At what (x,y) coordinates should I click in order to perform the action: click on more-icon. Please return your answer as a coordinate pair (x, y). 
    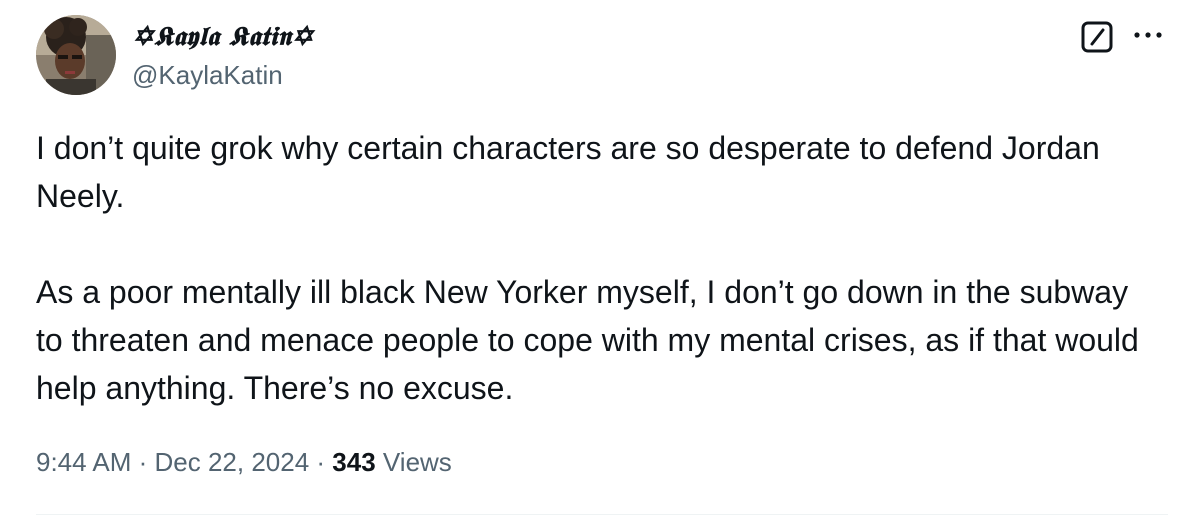
    Looking at the image, I should click on (1148, 35).